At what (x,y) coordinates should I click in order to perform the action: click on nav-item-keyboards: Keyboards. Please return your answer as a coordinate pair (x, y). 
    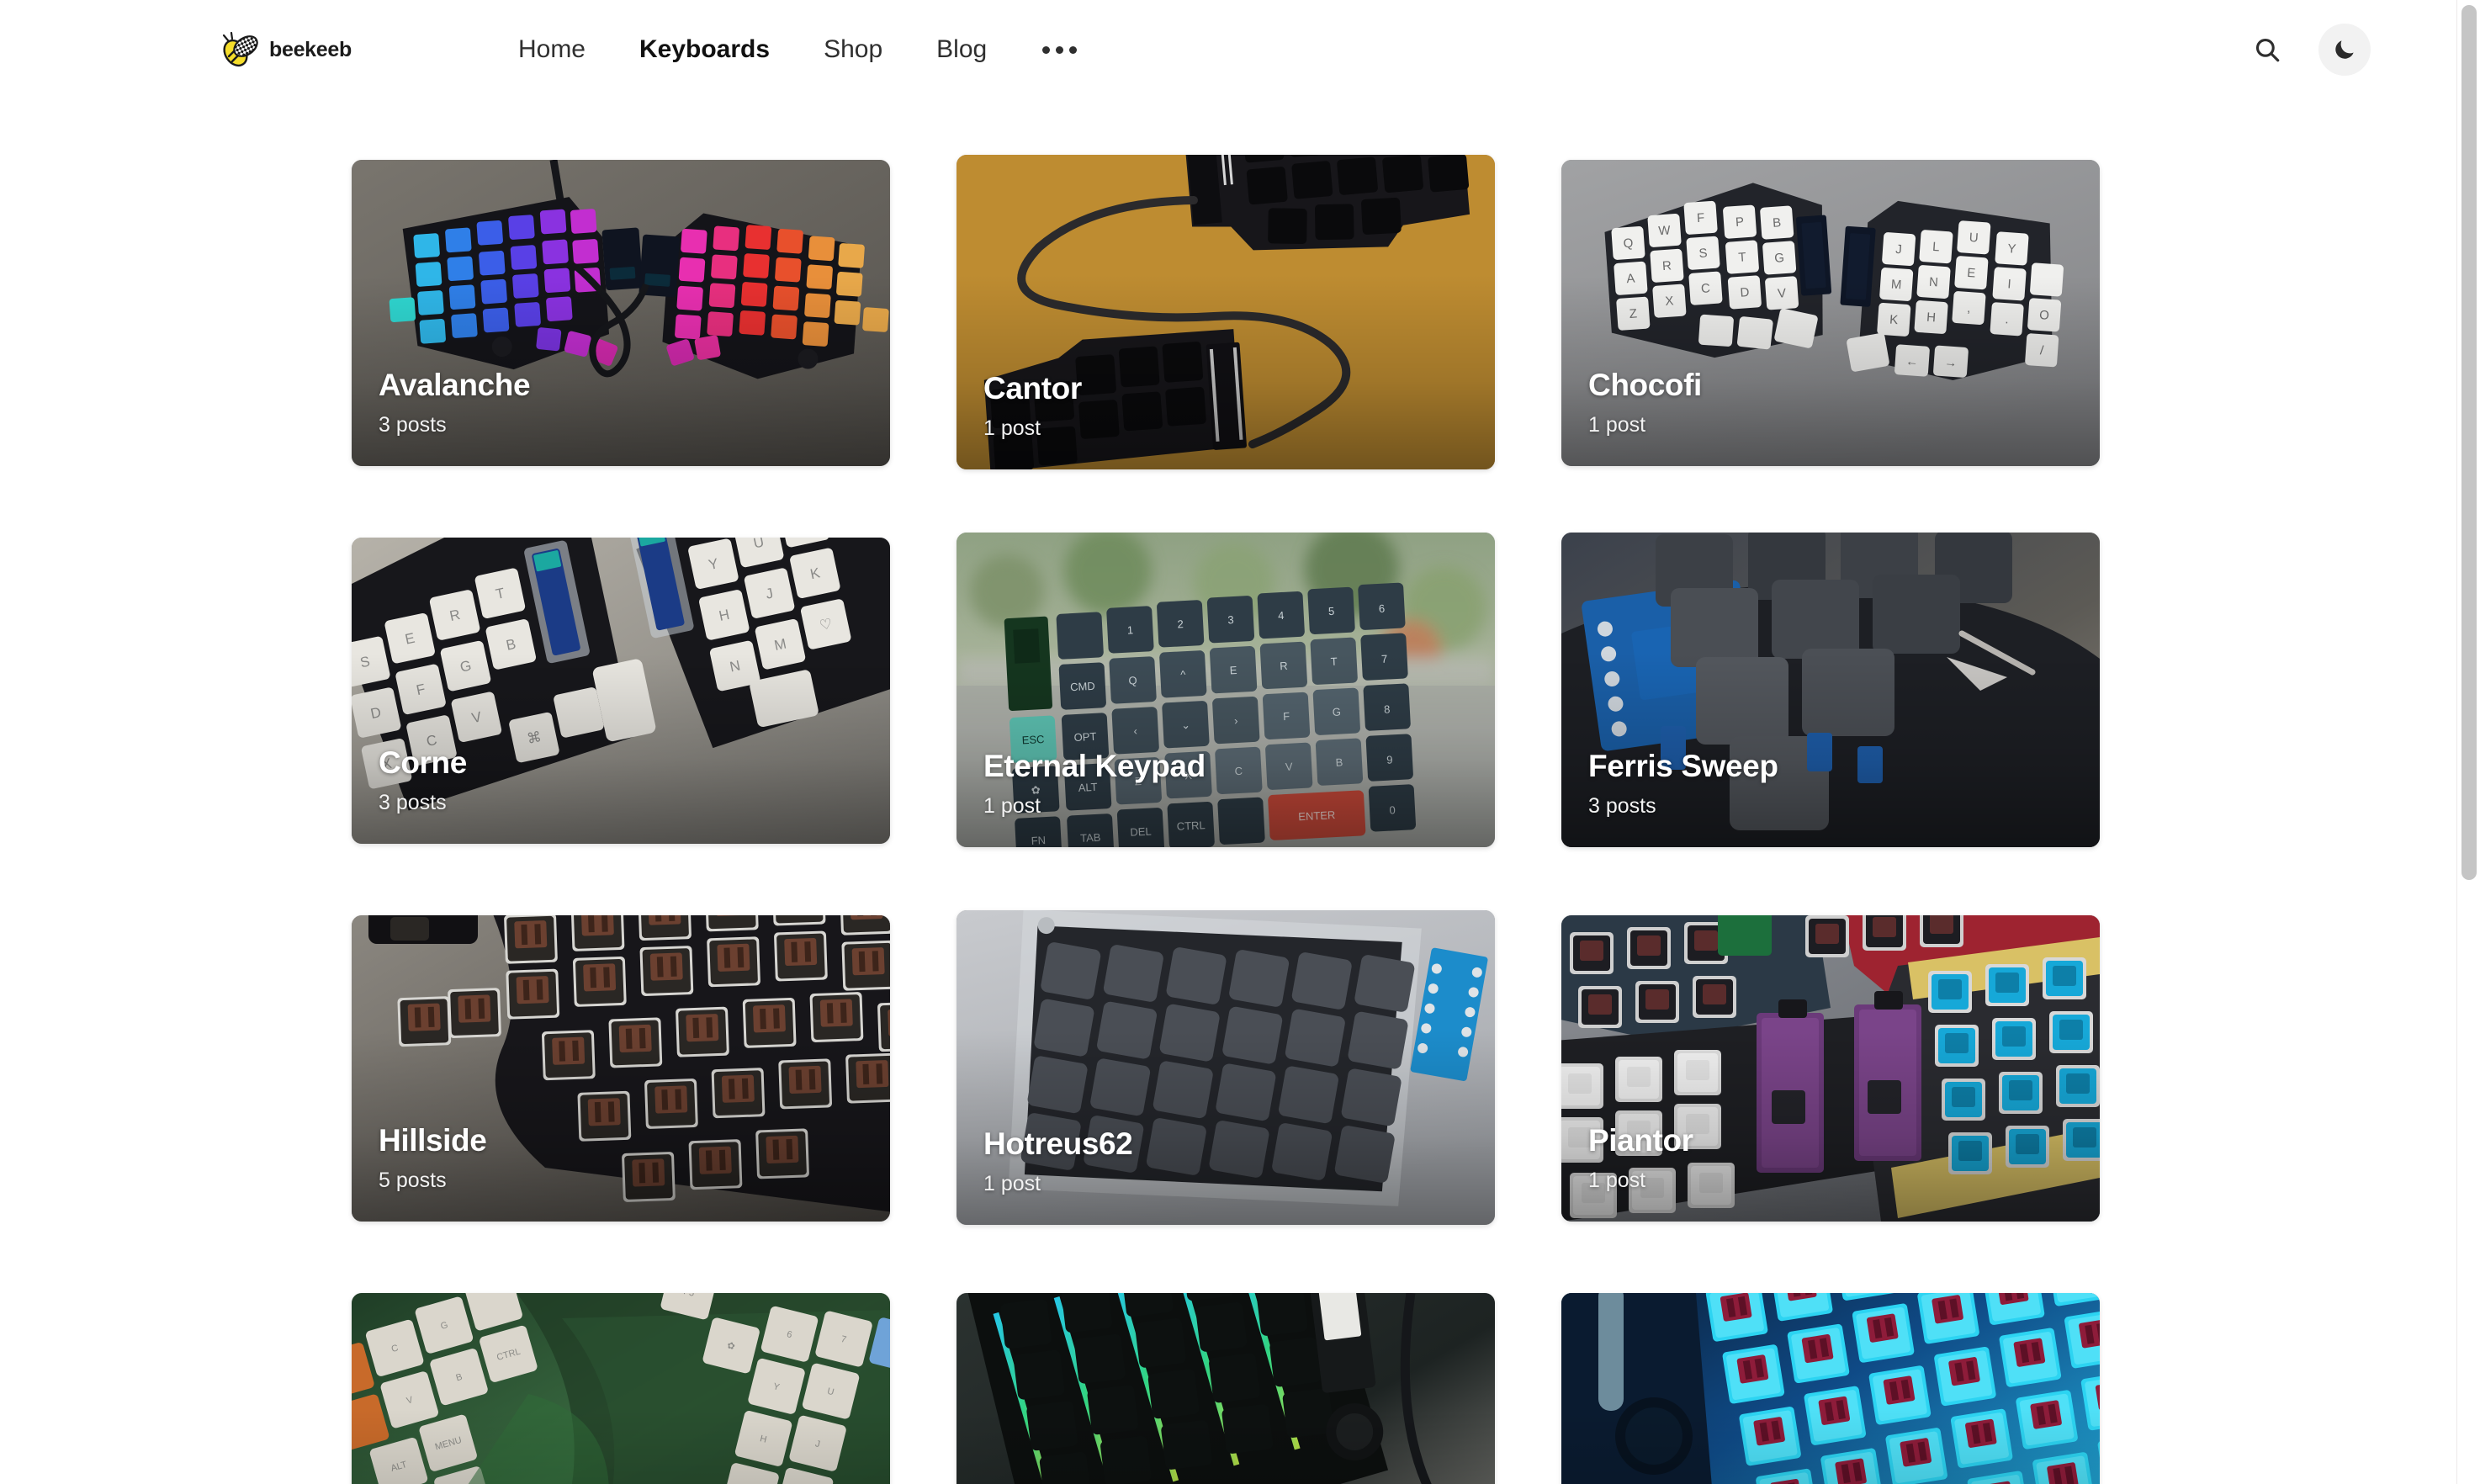
    Looking at the image, I should click on (704, 49).